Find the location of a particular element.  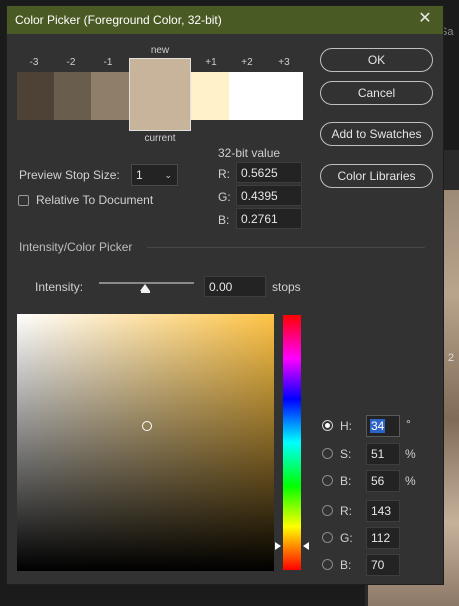

stop-label-plus1: +1 is located at coordinates (211, 62).